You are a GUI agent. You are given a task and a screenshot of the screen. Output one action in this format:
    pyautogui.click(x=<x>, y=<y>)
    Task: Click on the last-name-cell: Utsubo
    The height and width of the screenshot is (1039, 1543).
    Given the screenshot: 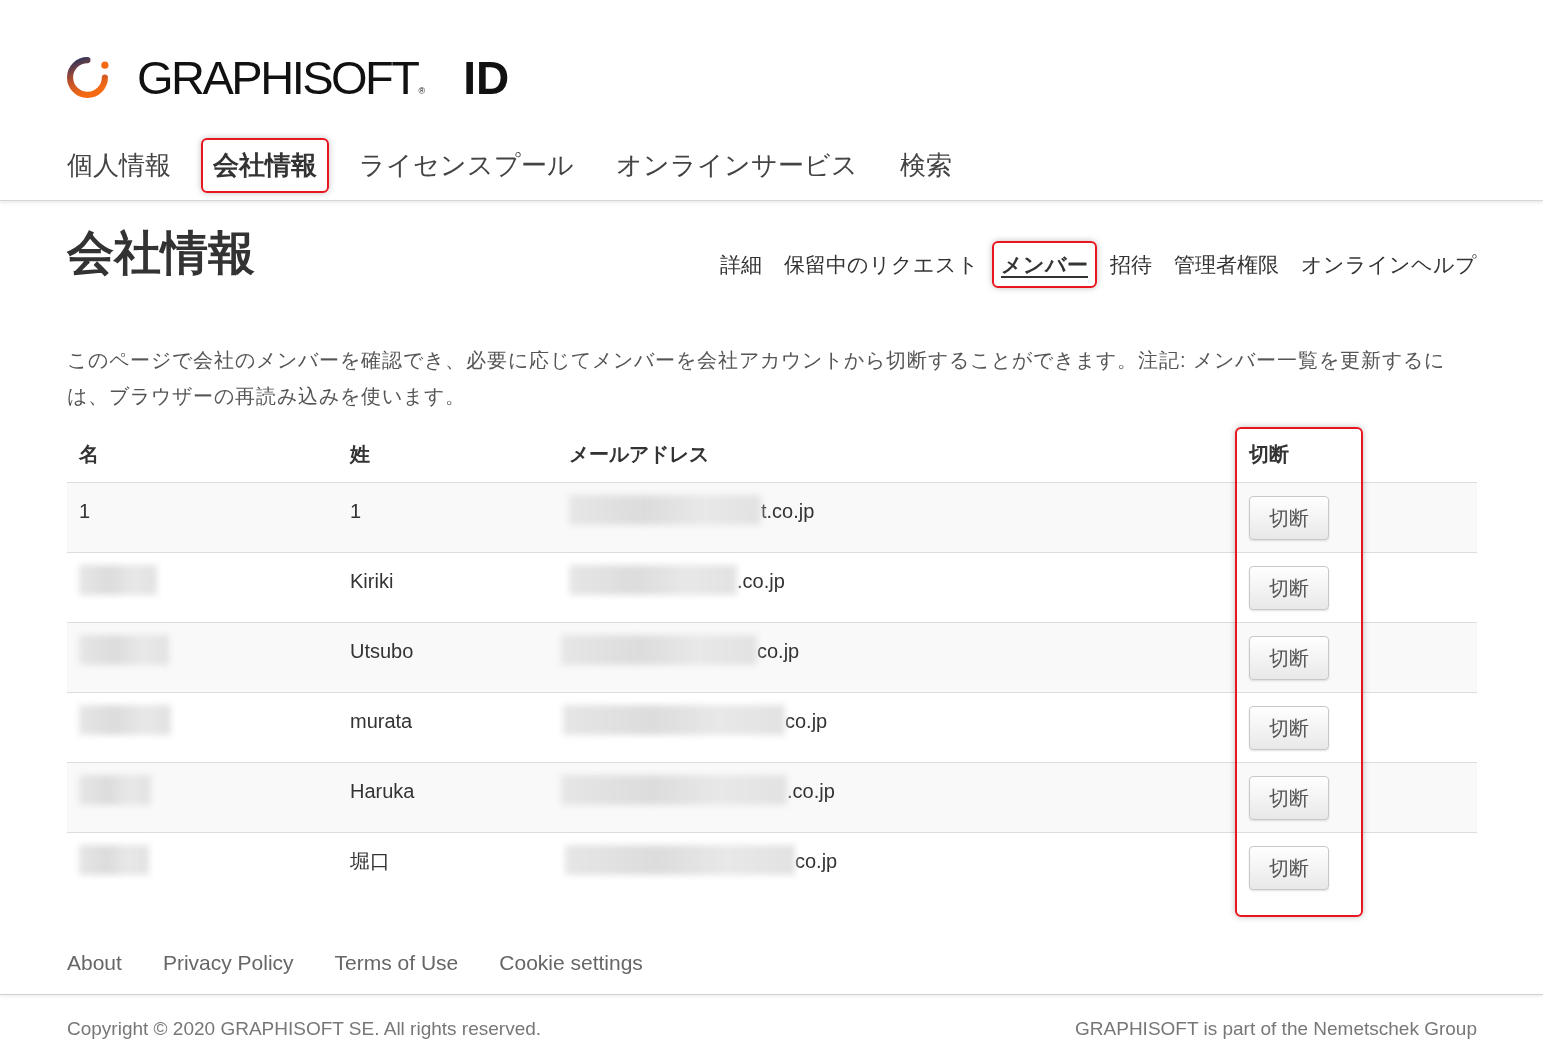 What is the action you would take?
    pyautogui.click(x=382, y=651)
    